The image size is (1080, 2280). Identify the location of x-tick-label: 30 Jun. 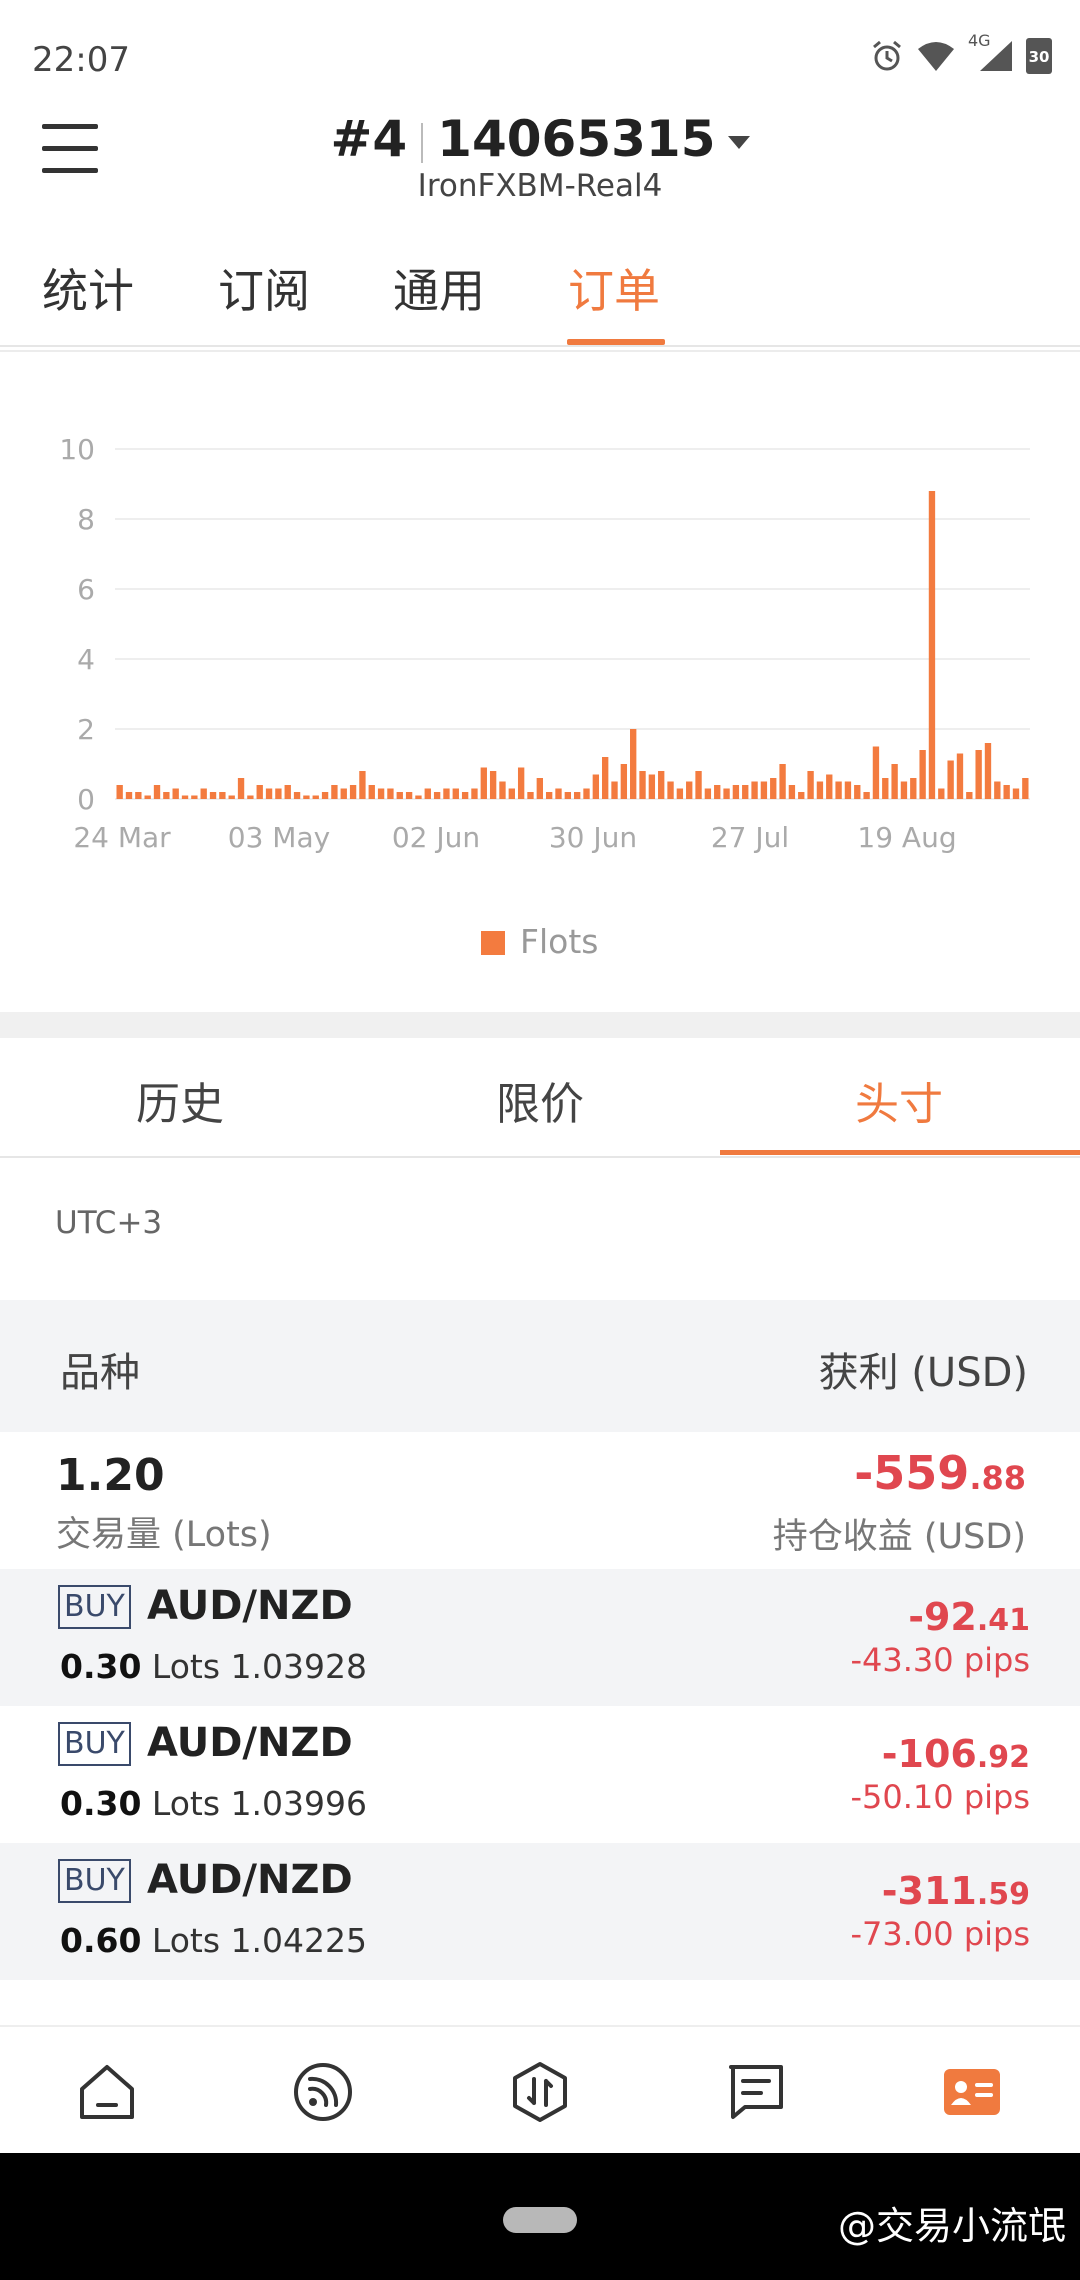
(593, 837).